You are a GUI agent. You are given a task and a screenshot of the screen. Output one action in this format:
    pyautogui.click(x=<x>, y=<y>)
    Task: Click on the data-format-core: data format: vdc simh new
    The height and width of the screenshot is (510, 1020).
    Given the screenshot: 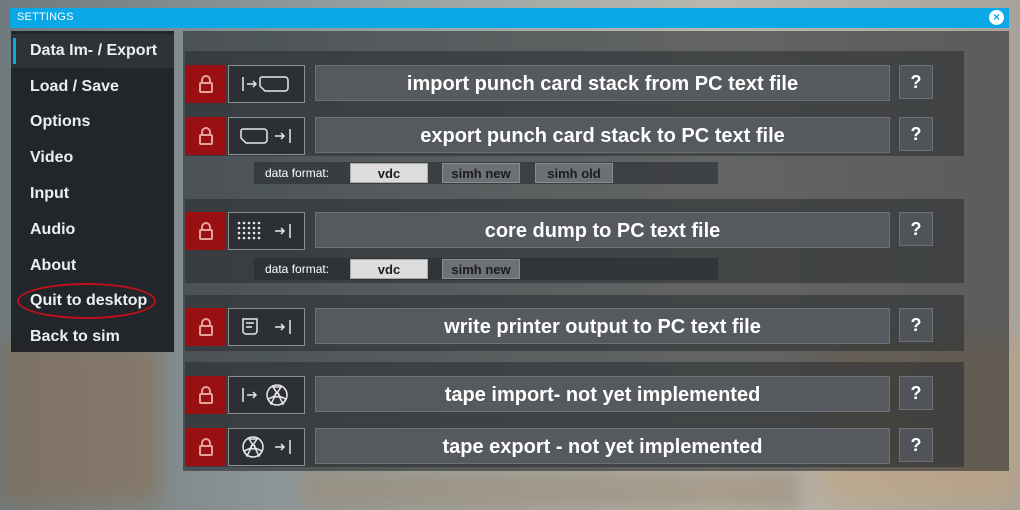 What is the action you would take?
    pyautogui.click(x=486, y=269)
    